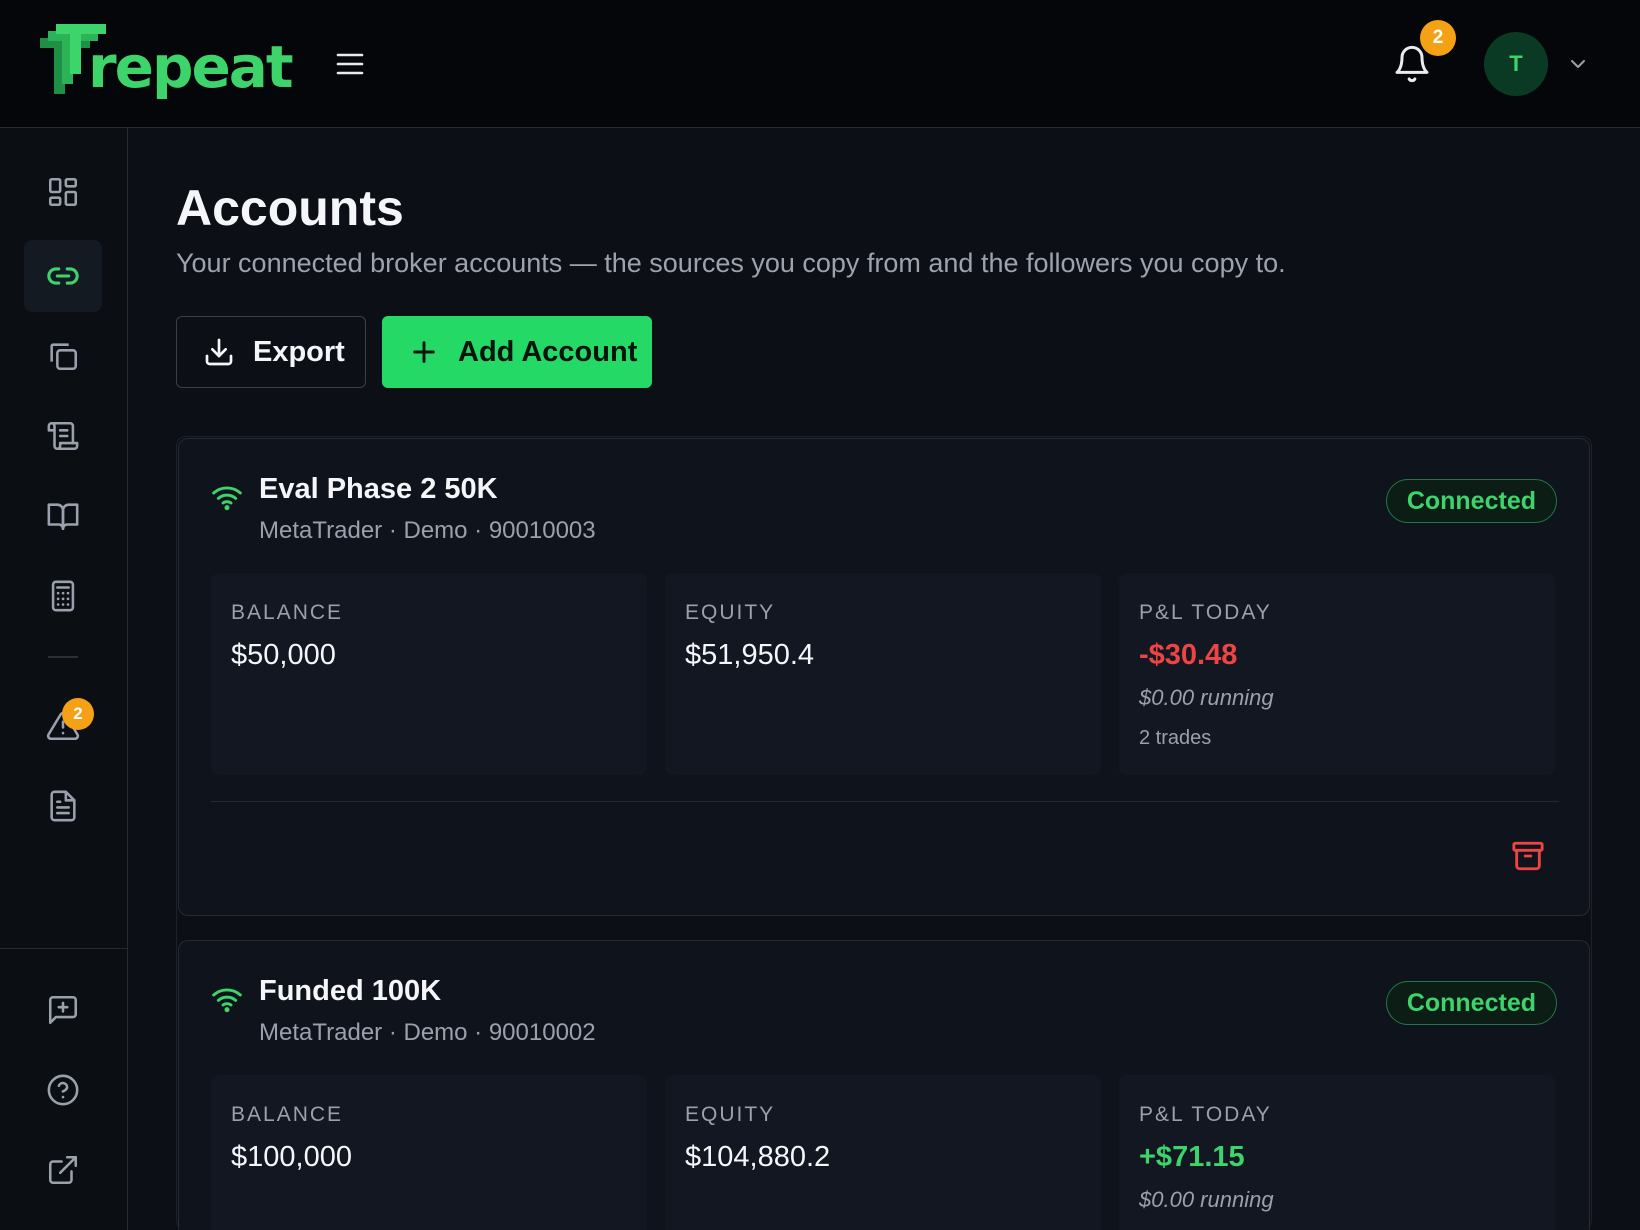  I want to click on sidebar-item-accounts, so click(63, 276).